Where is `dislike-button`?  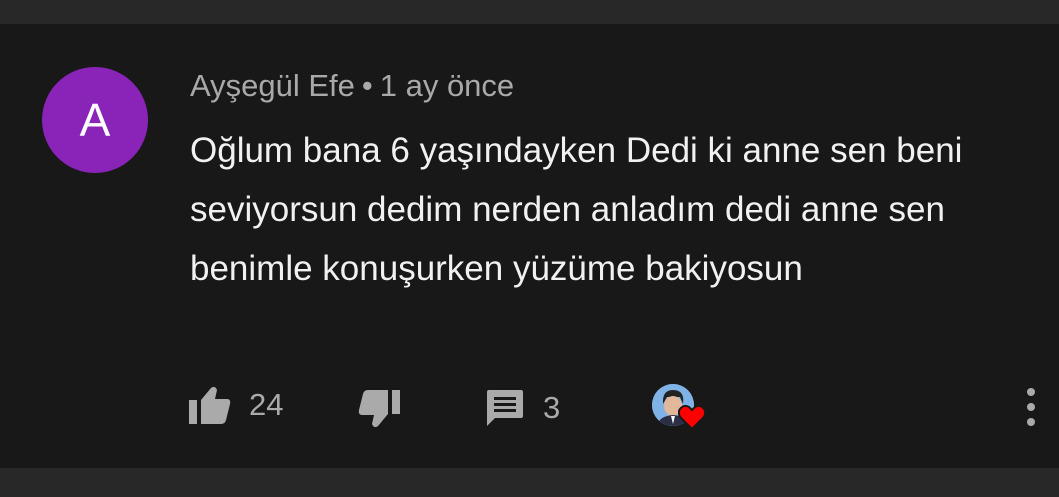
dislike-button is located at coordinates (379, 409).